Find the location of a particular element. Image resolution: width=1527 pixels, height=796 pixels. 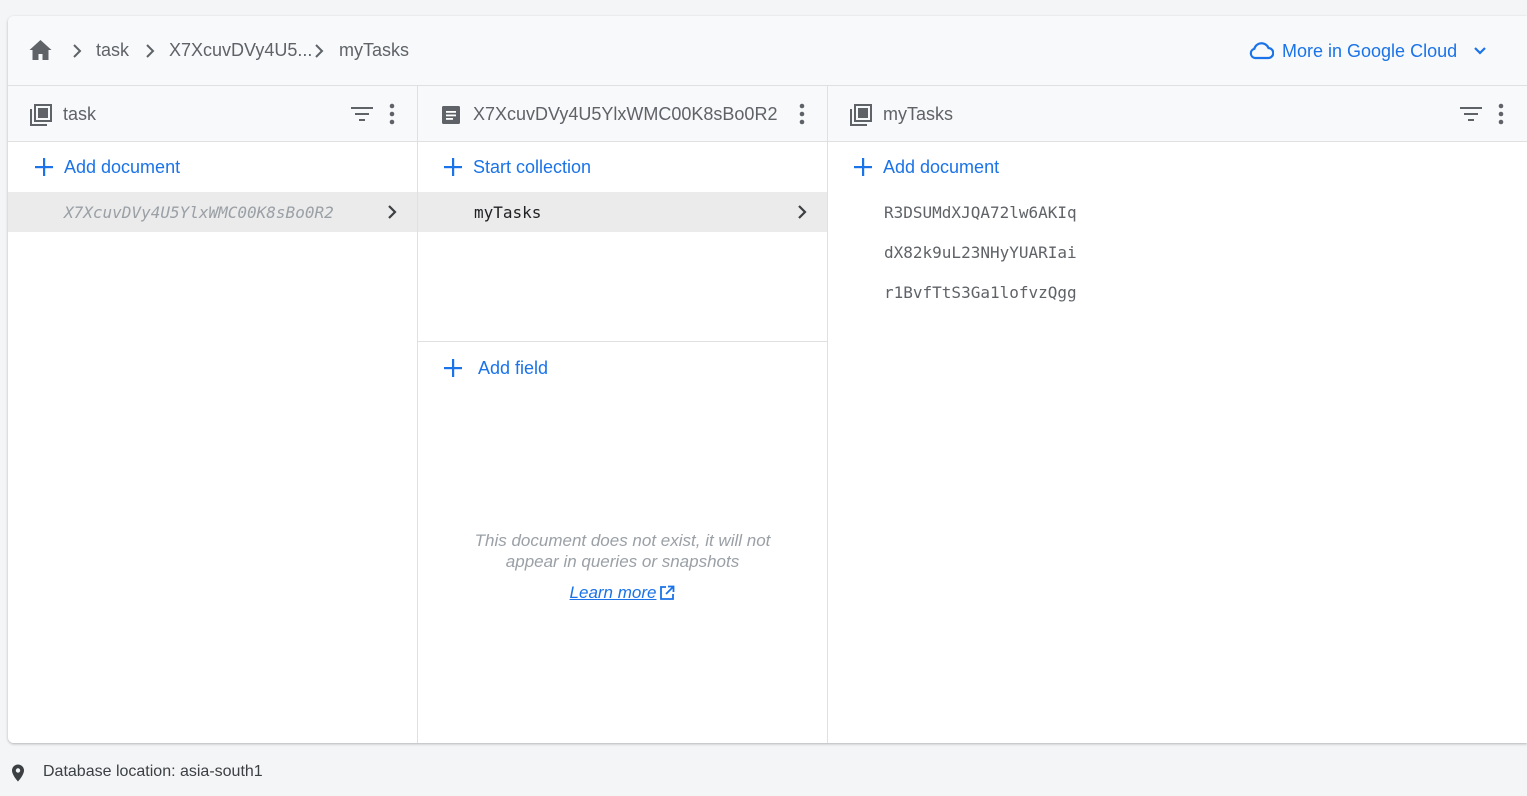

document-row: X7XcuvDVy4U5YlxWMC00K8sBo0R2 is located at coordinates (212, 212).